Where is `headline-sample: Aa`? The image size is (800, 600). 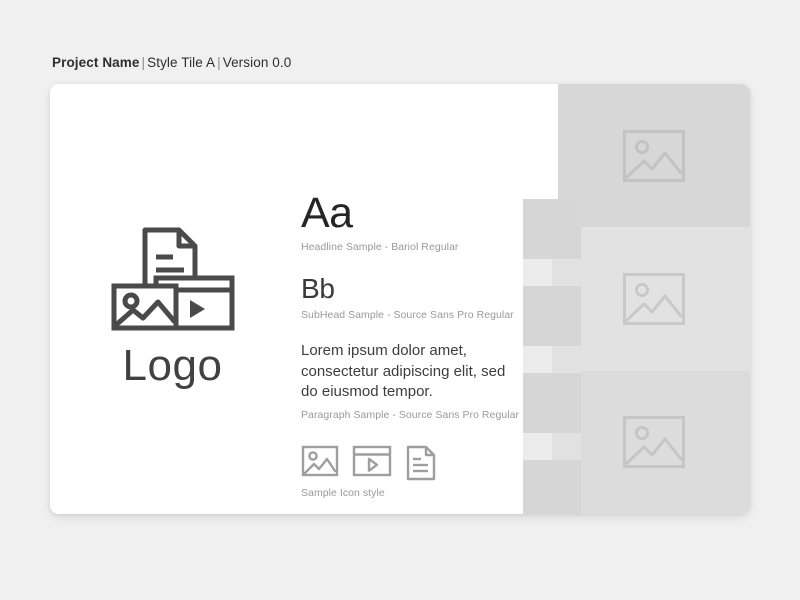 headline-sample: Aa is located at coordinates (327, 213).